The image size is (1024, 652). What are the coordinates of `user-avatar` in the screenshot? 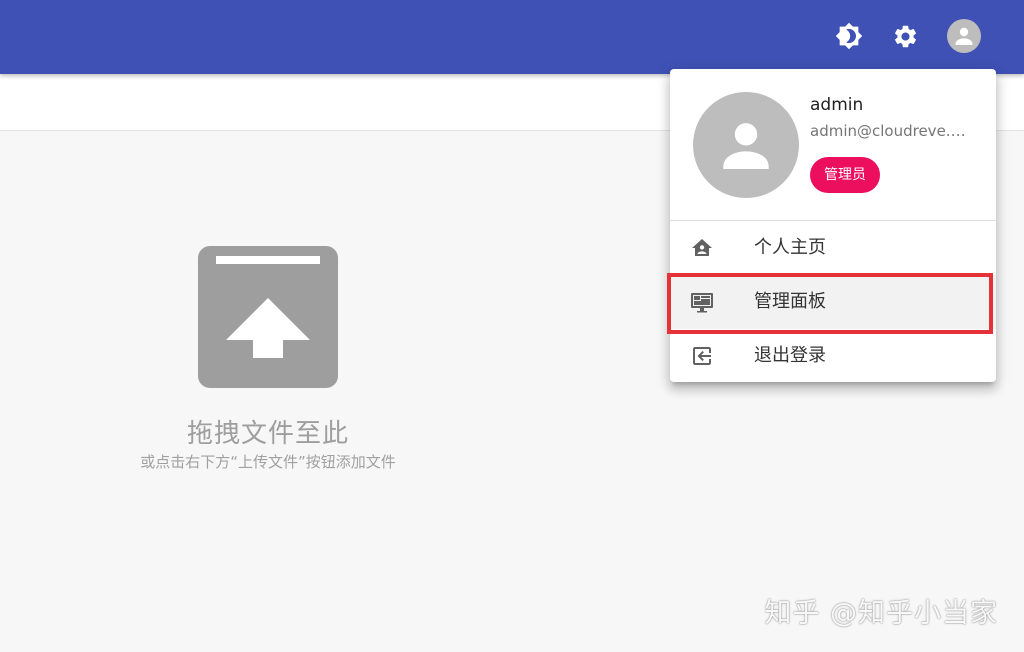 It's located at (746, 145).